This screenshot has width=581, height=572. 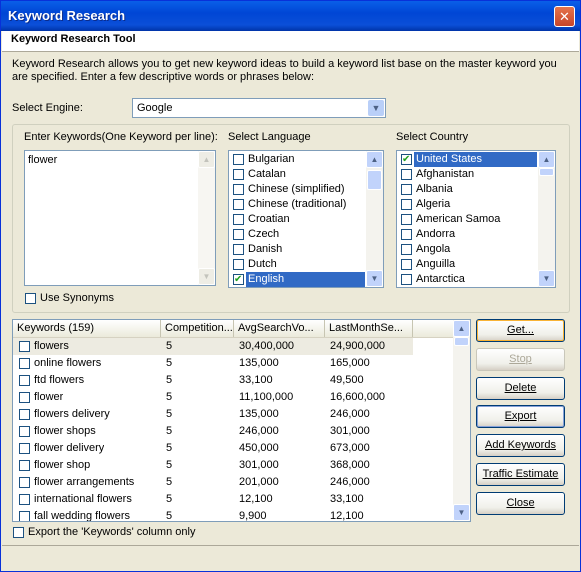 I want to click on language-item: Chinese (traditional), so click(x=298, y=204).